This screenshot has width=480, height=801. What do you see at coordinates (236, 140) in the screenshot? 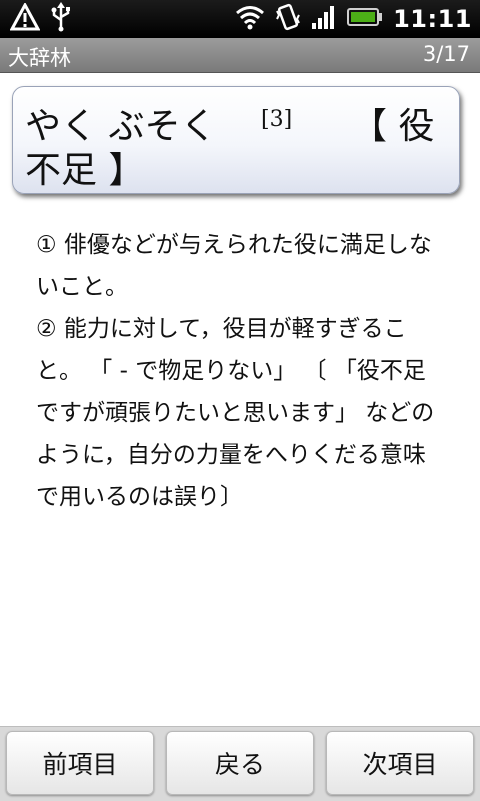
I see `headword-card: やく ぶそく [3] 【 役 不足 】` at bounding box center [236, 140].